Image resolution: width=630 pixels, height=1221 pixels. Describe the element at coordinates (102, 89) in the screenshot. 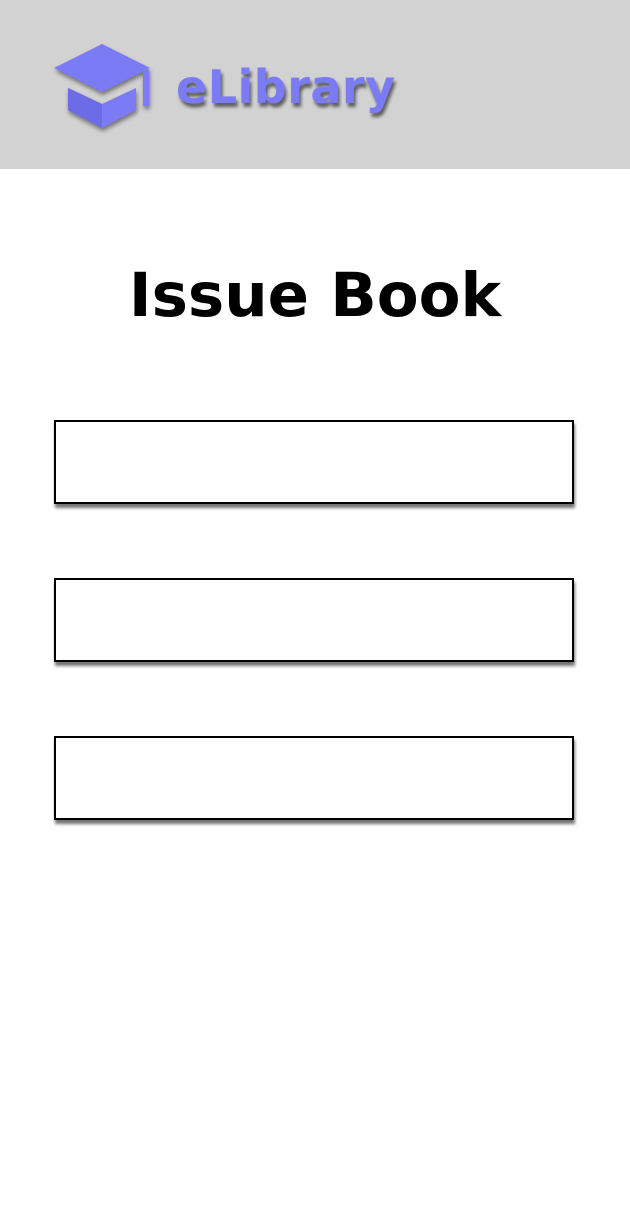

I see `graduation-cap-icon` at that location.